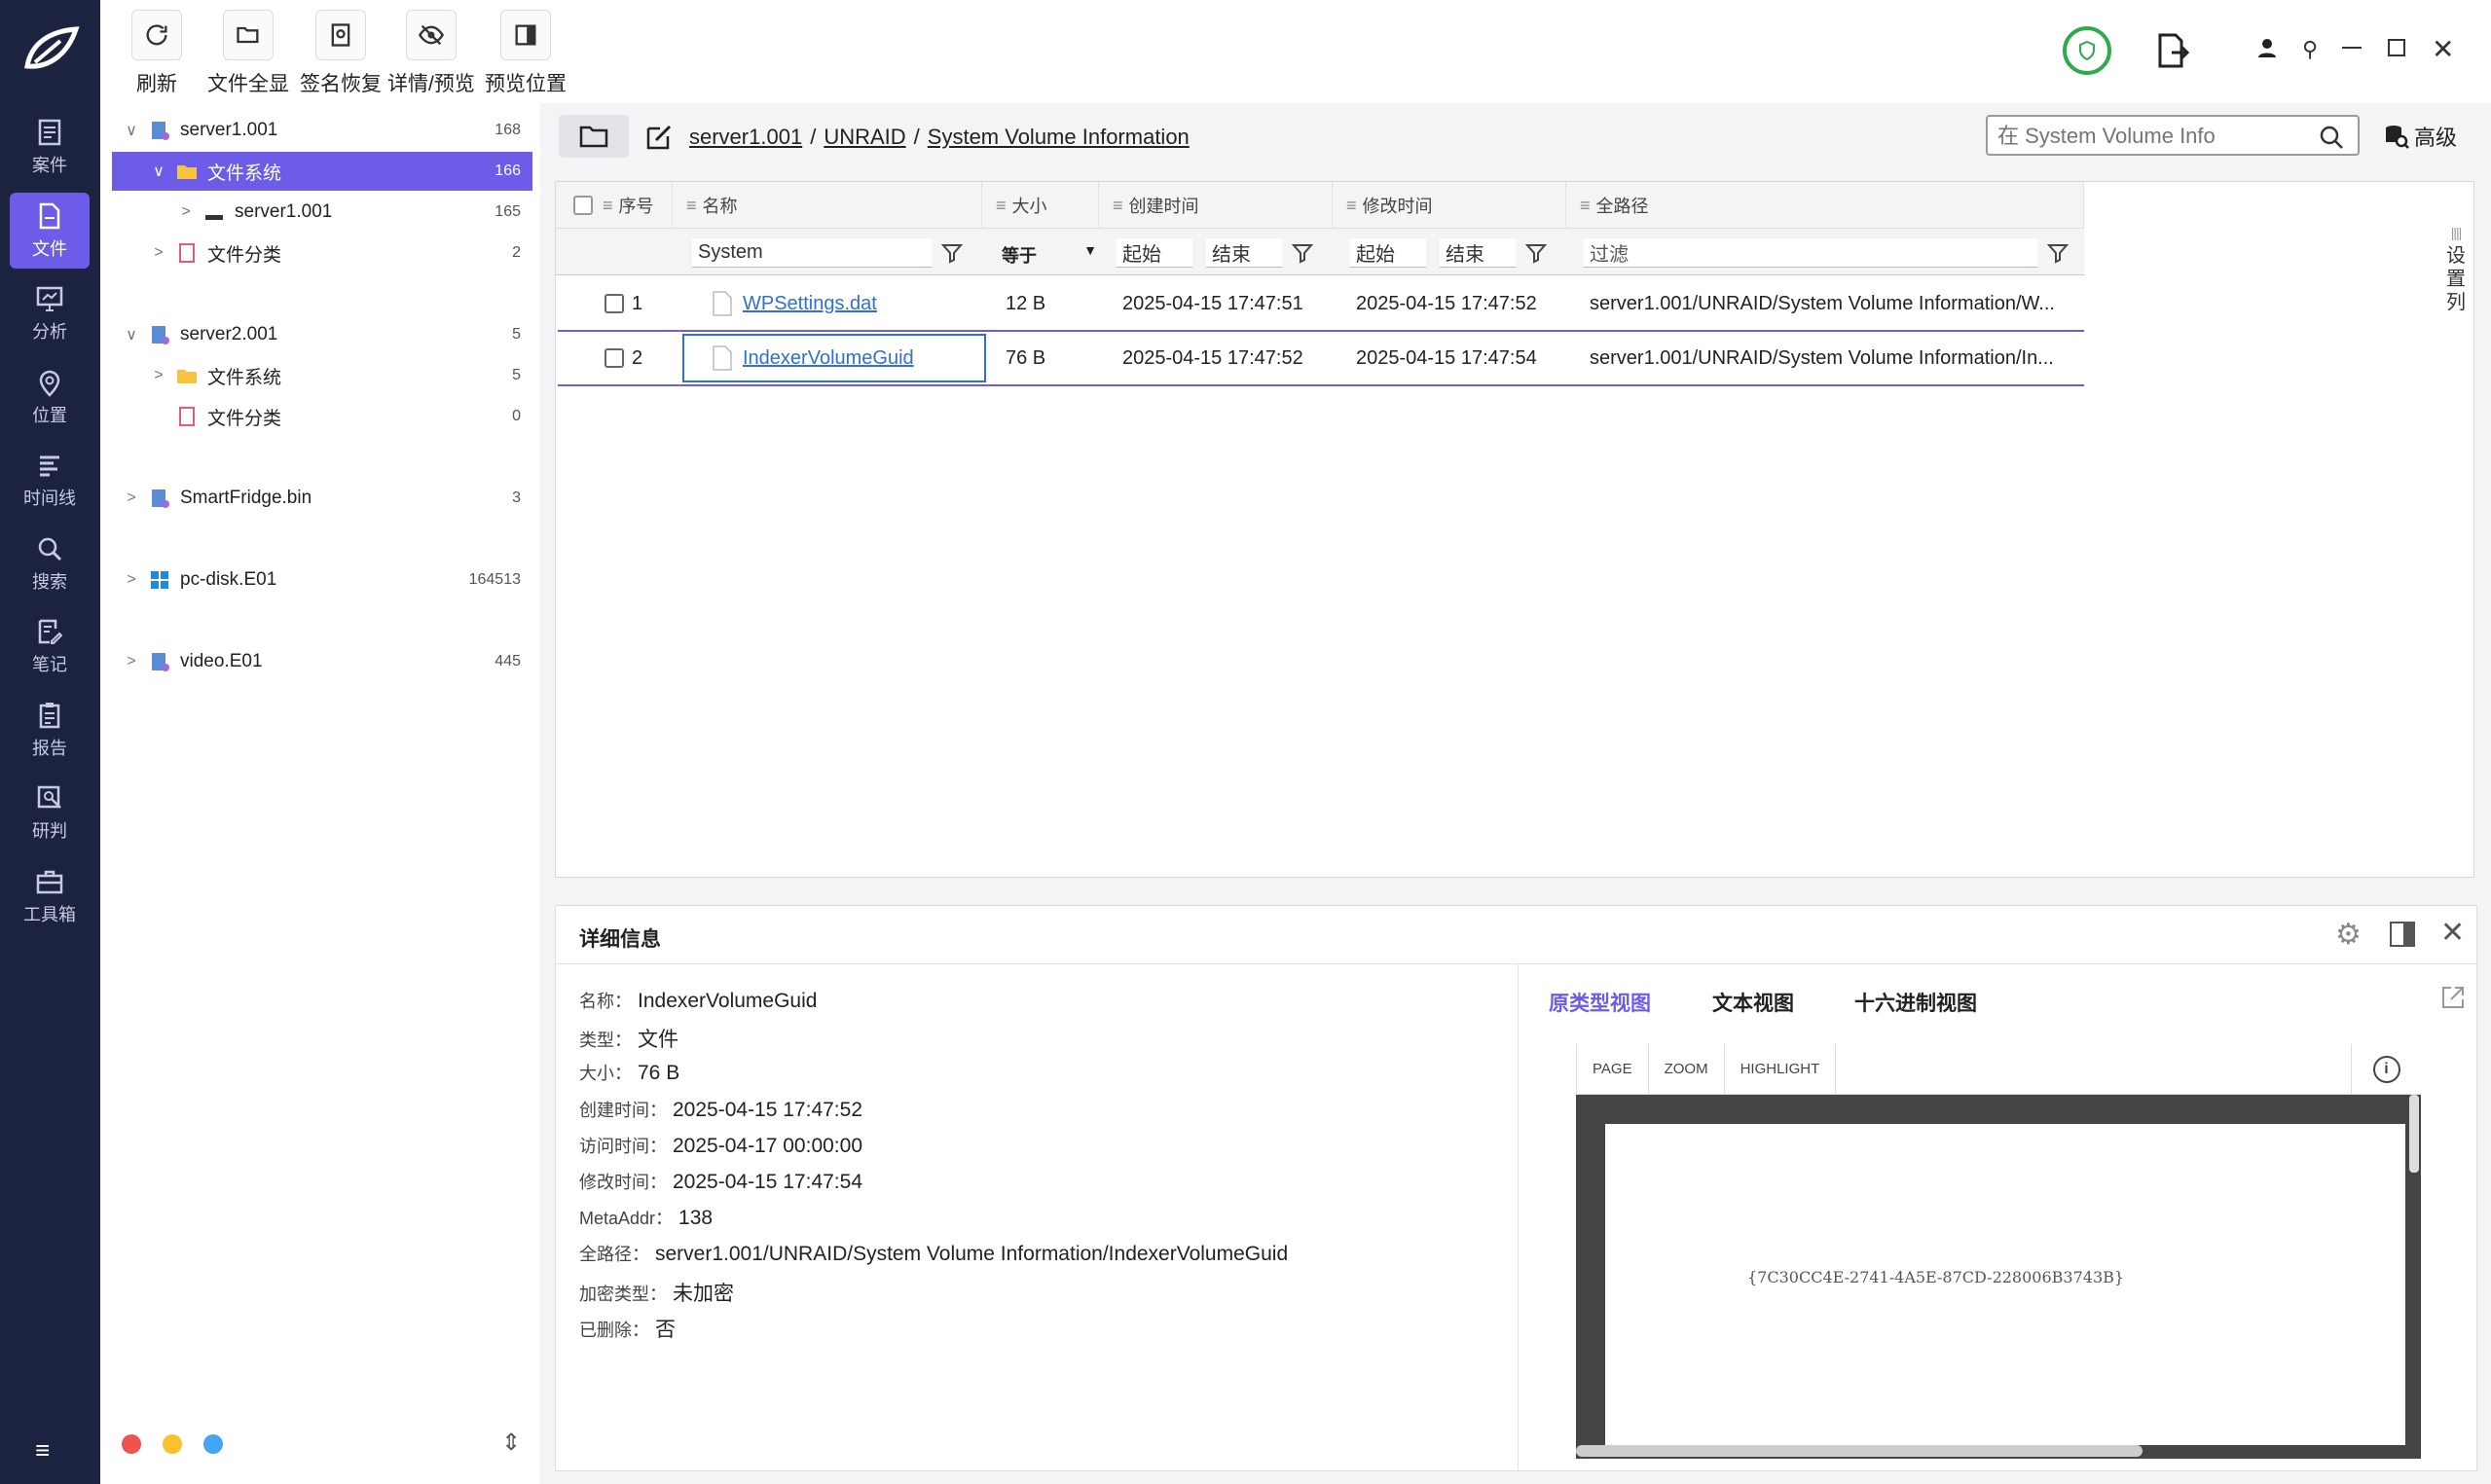  Describe the element at coordinates (1049, 255) in the screenshot. I see `size-operator-select: 等于 ▼` at that location.